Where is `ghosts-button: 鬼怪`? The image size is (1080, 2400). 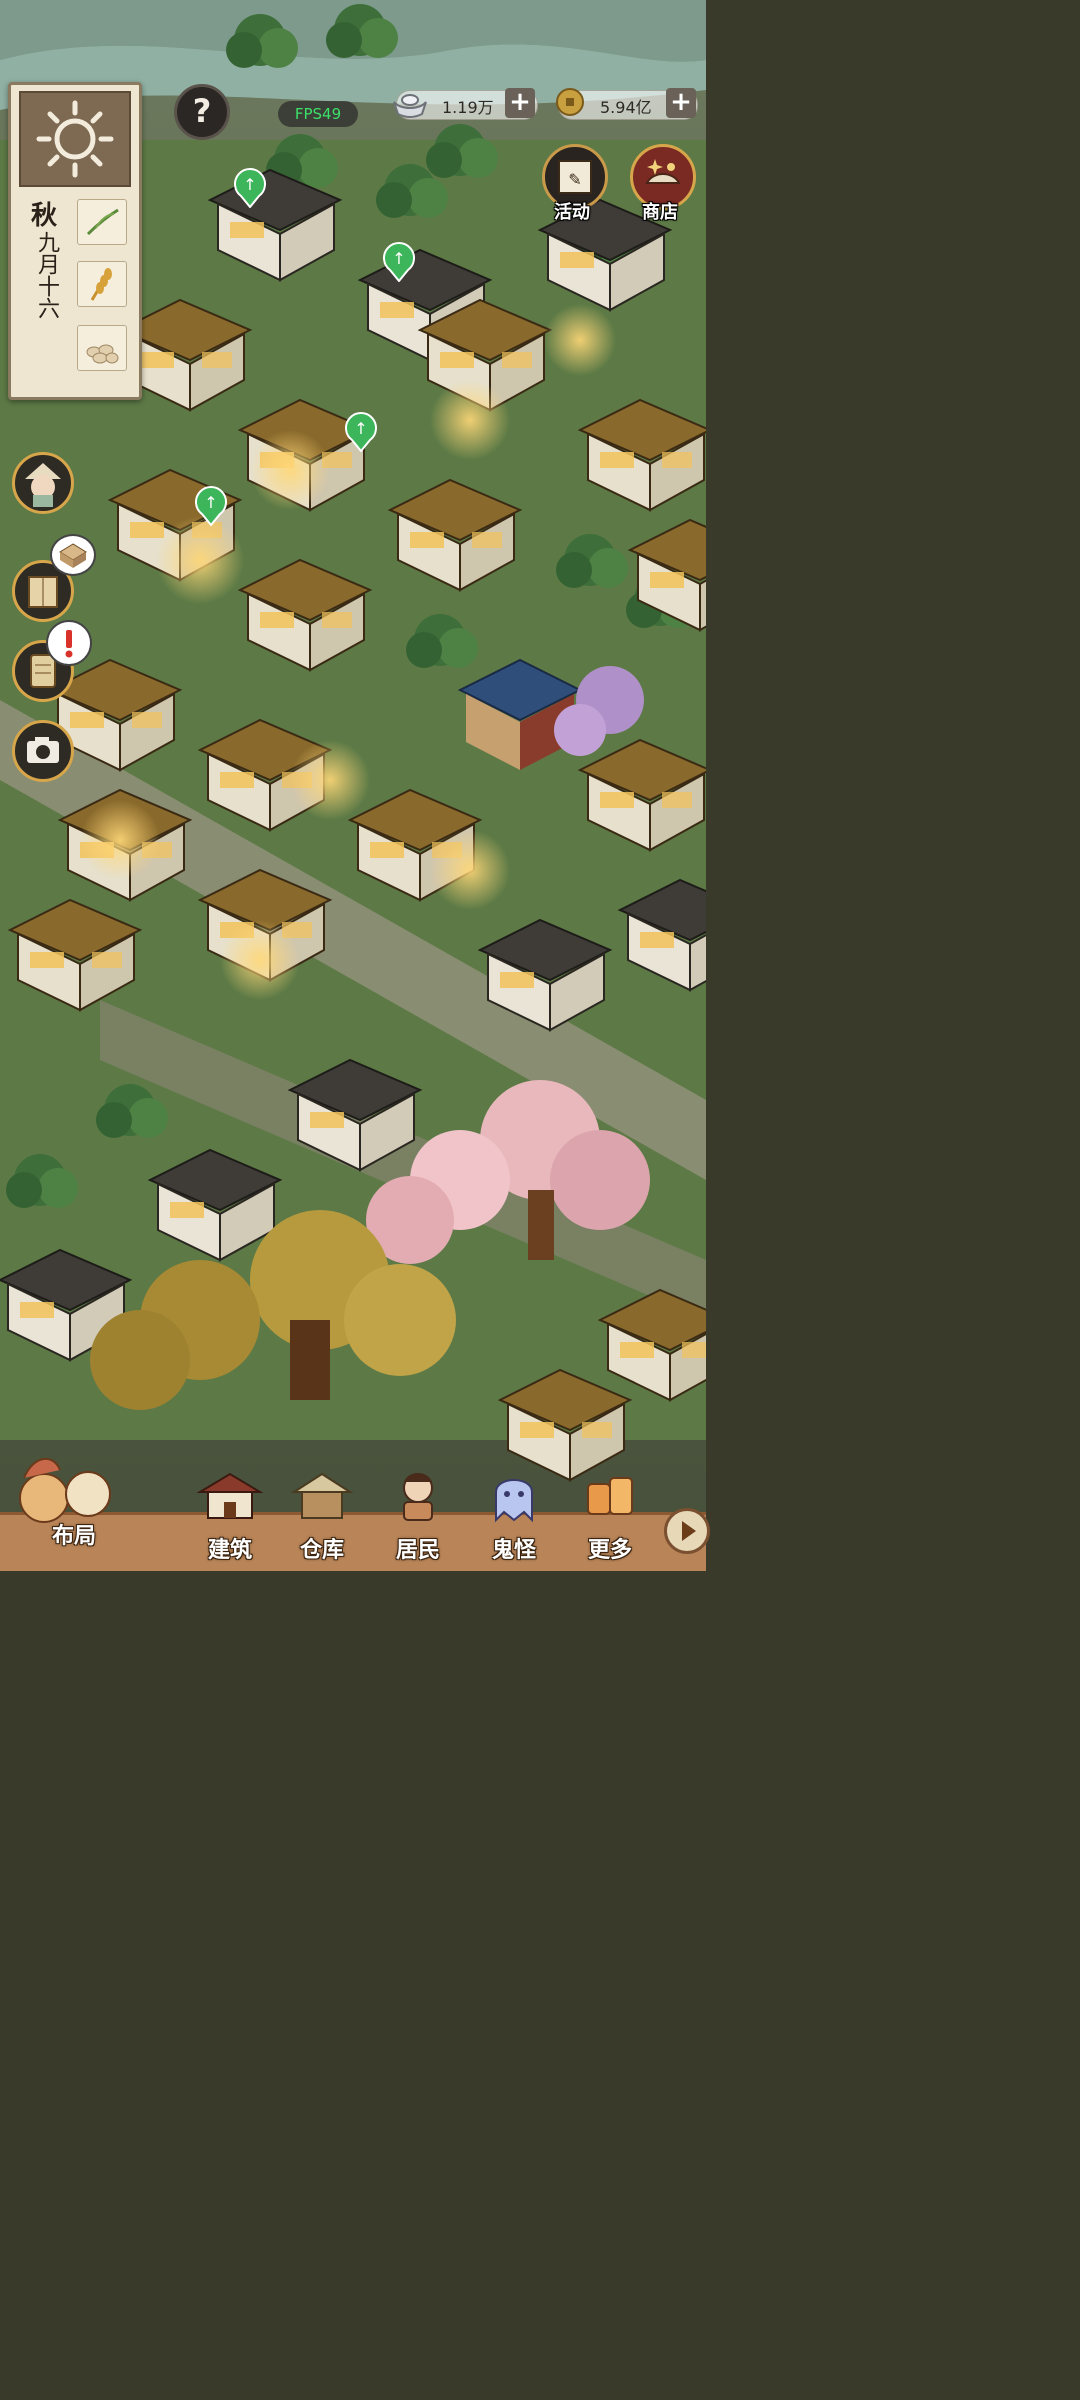
ghosts-button: 鬼怪 is located at coordinates (514, 1515).